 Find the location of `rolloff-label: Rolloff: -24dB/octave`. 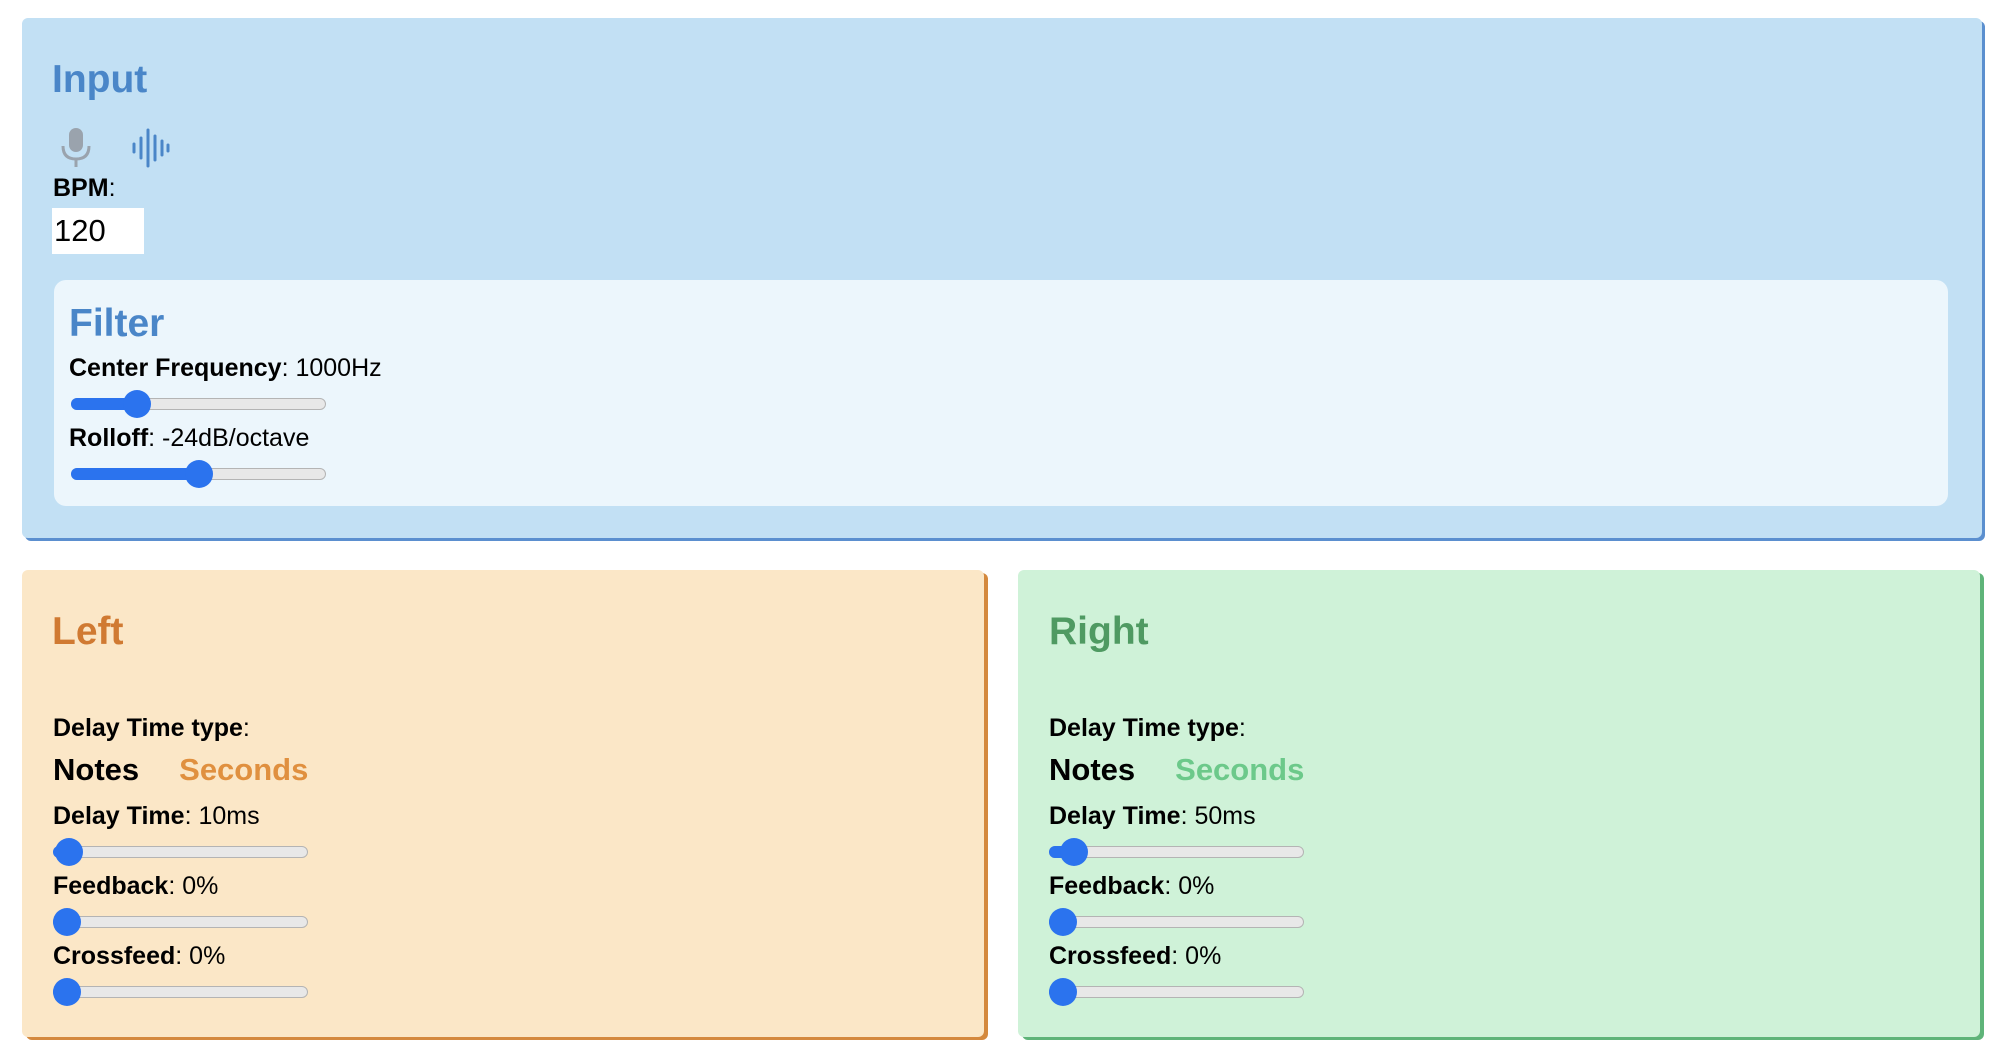

rolloff-label: Rolloff: -24dB/octave is located at coordinates (189, 438).